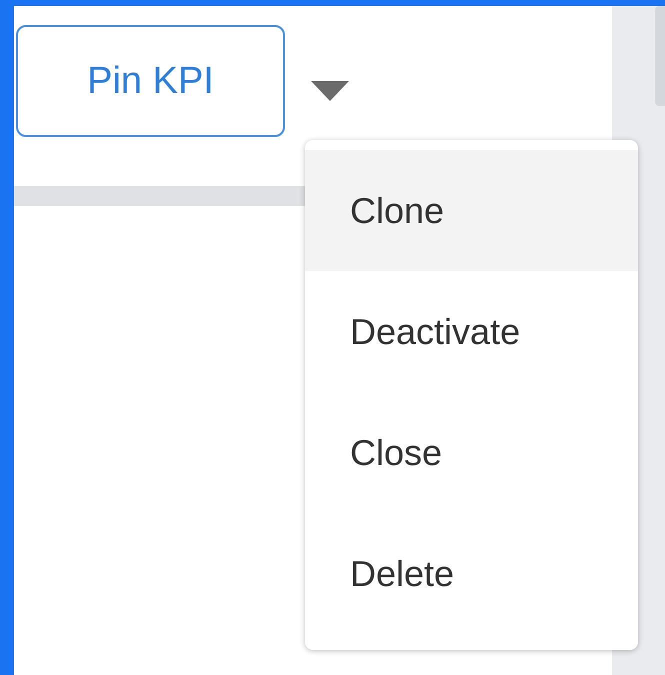  Describe the element at coordinates (660, 56) in the screenshot. I see `scrollbar-thumb` at that location.